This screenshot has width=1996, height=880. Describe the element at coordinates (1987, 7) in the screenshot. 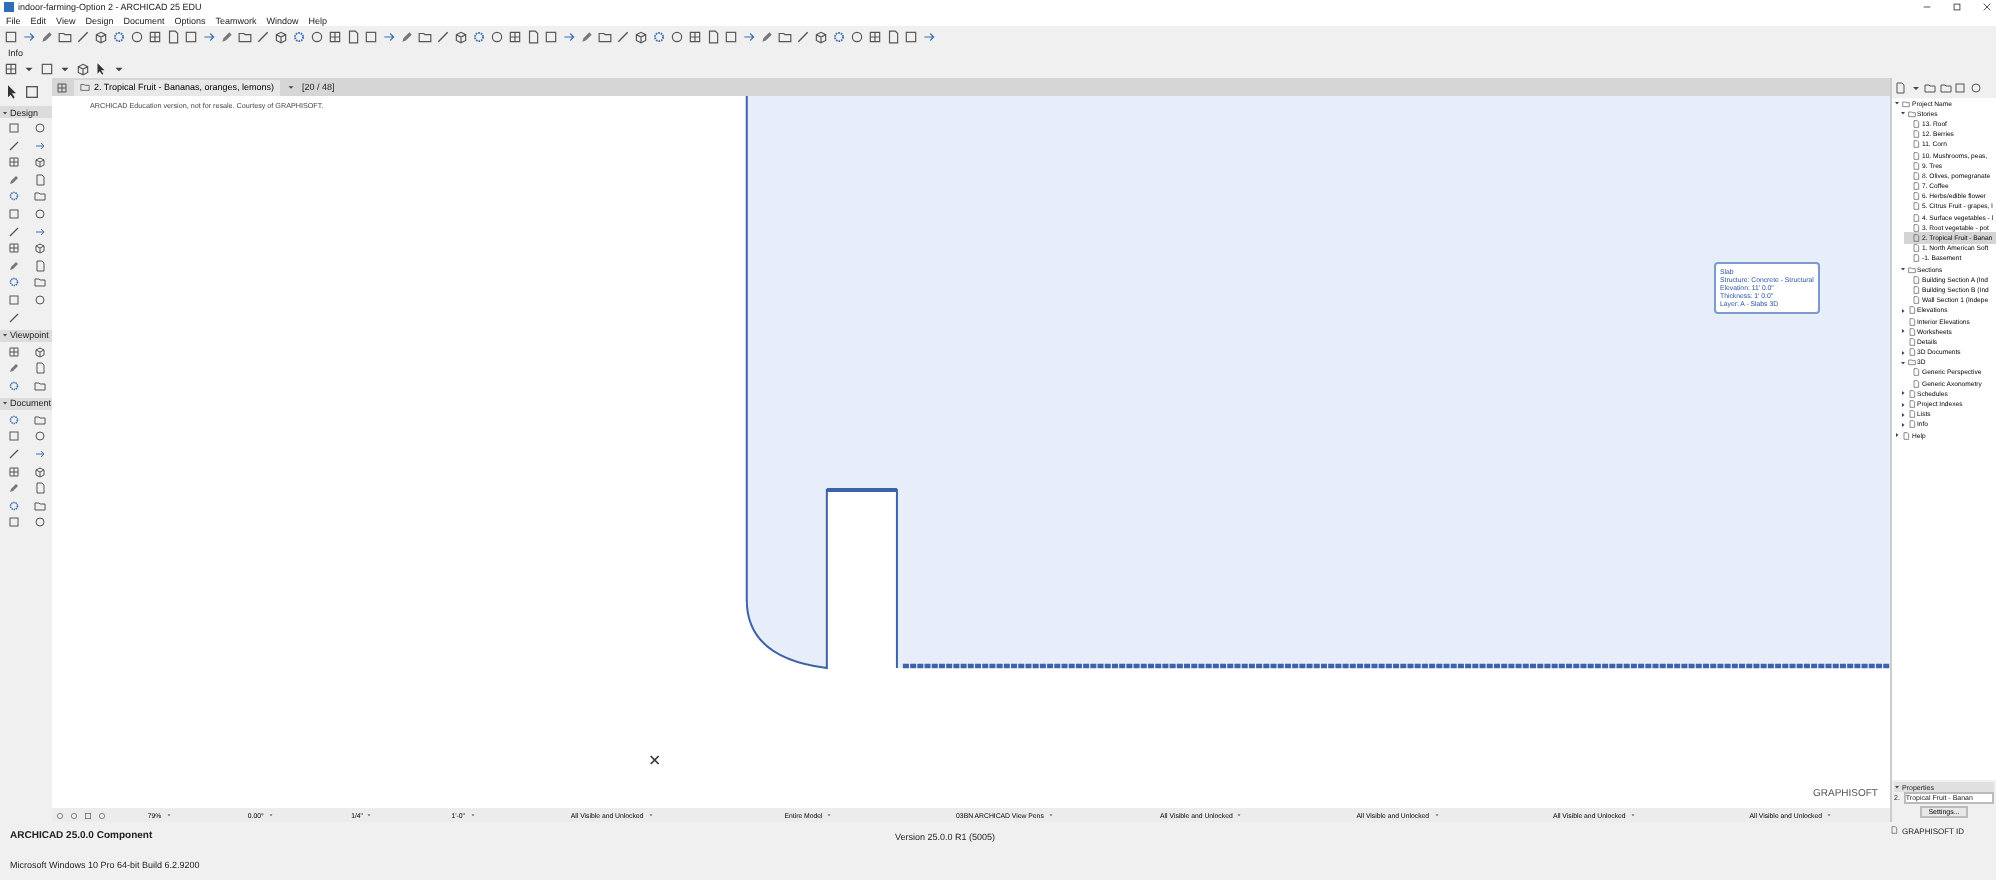

I see `close-icon` at that location.